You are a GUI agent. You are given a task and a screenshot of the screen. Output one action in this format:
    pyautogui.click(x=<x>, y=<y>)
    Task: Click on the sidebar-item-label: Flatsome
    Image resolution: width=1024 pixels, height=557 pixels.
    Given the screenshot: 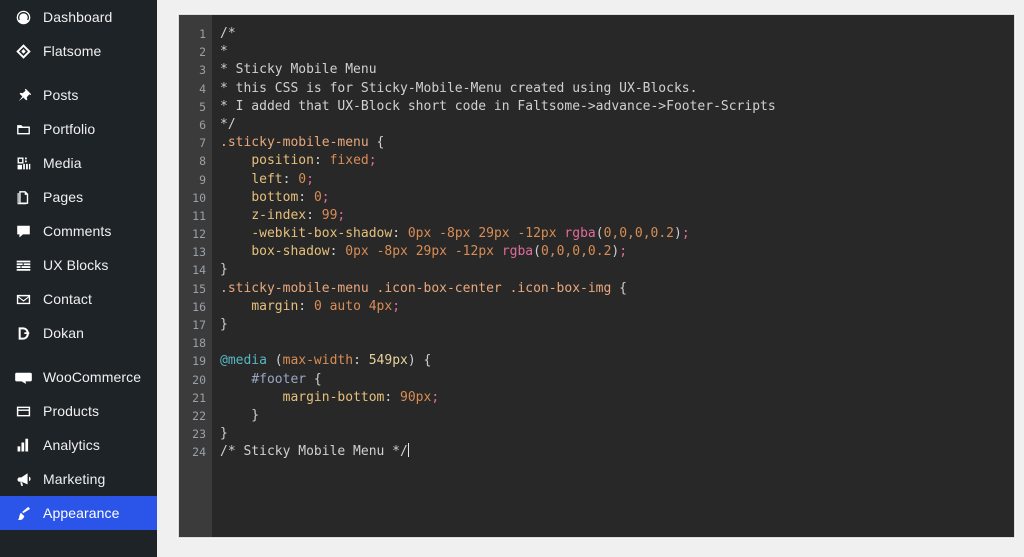 What is the action you would take?
    pyautogui.click(x=72, y=51)
    